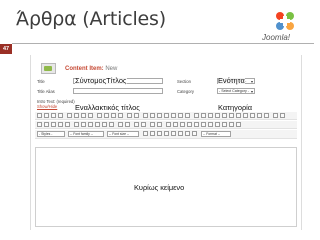 The image size is (320, 240). Describe the element at coordinates (86, 134) in the screenshot. I see `font-family-select: -- Font family --` at that location.